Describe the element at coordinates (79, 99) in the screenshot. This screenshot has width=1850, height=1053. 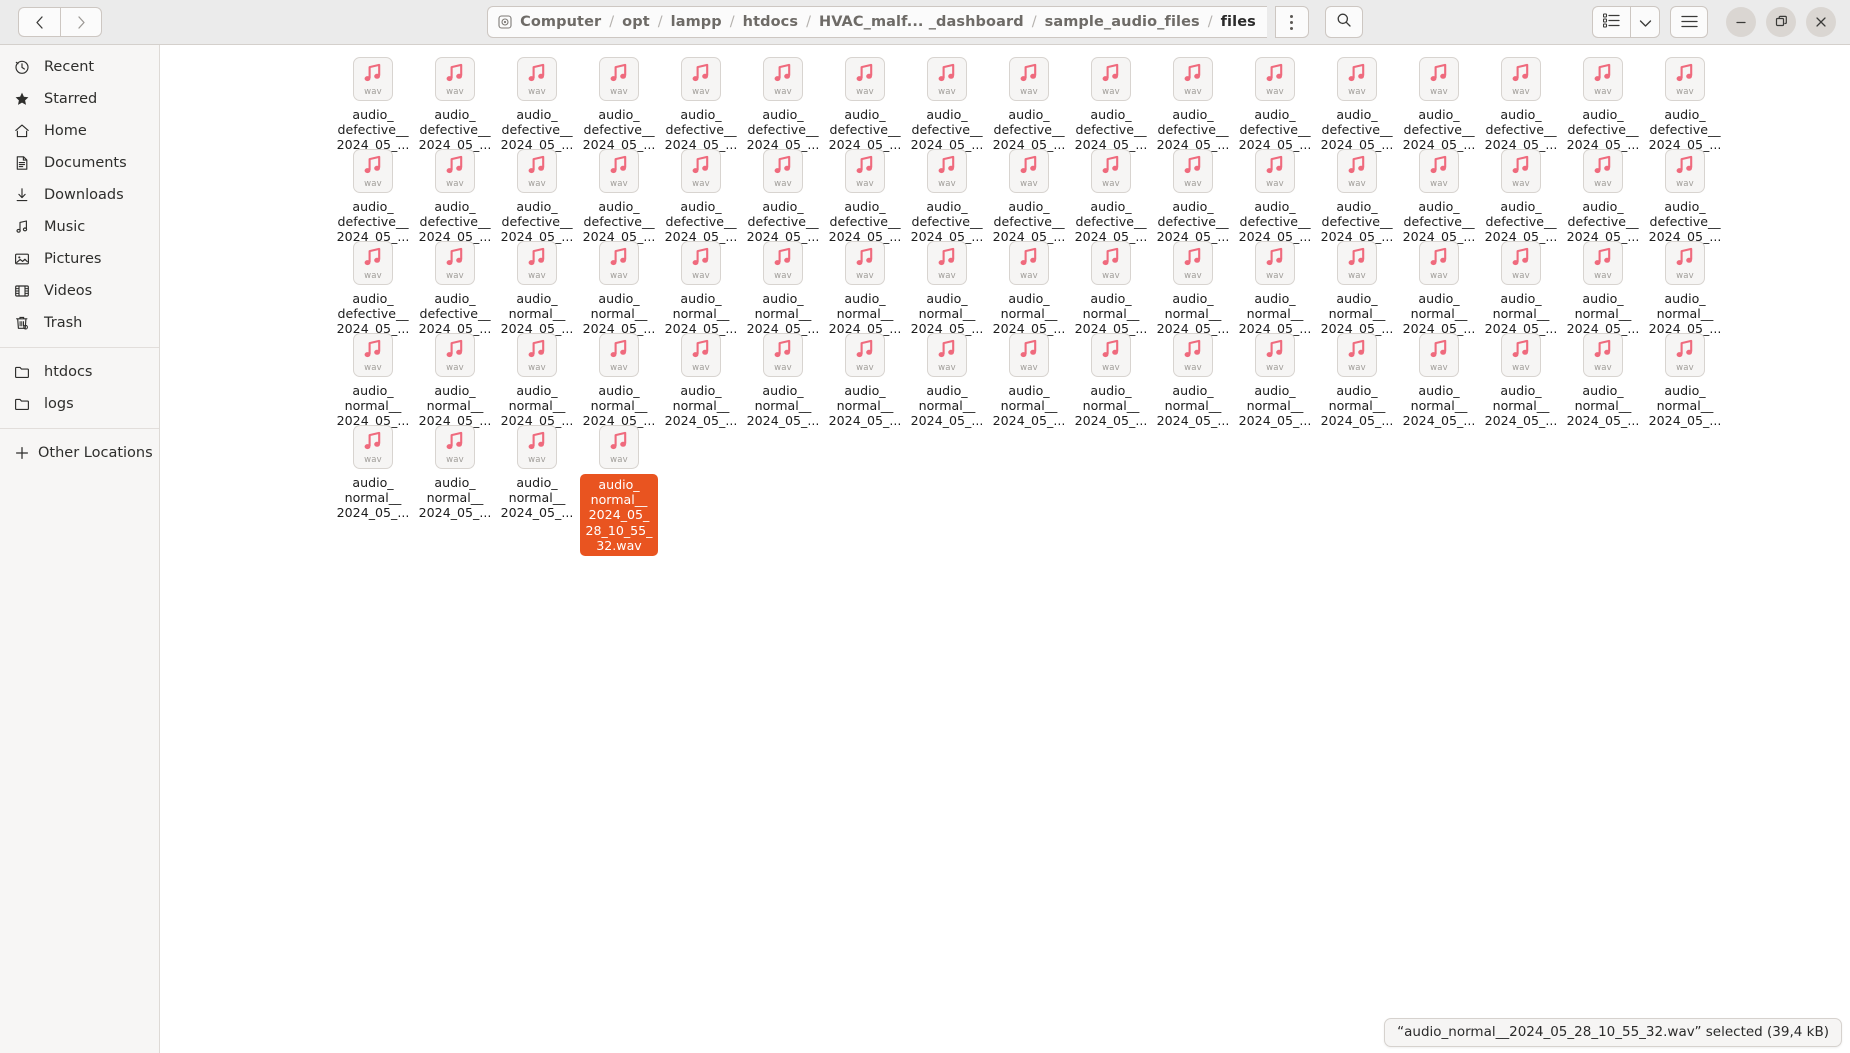
I see `sidebar-item-starred: Starred` at that location.